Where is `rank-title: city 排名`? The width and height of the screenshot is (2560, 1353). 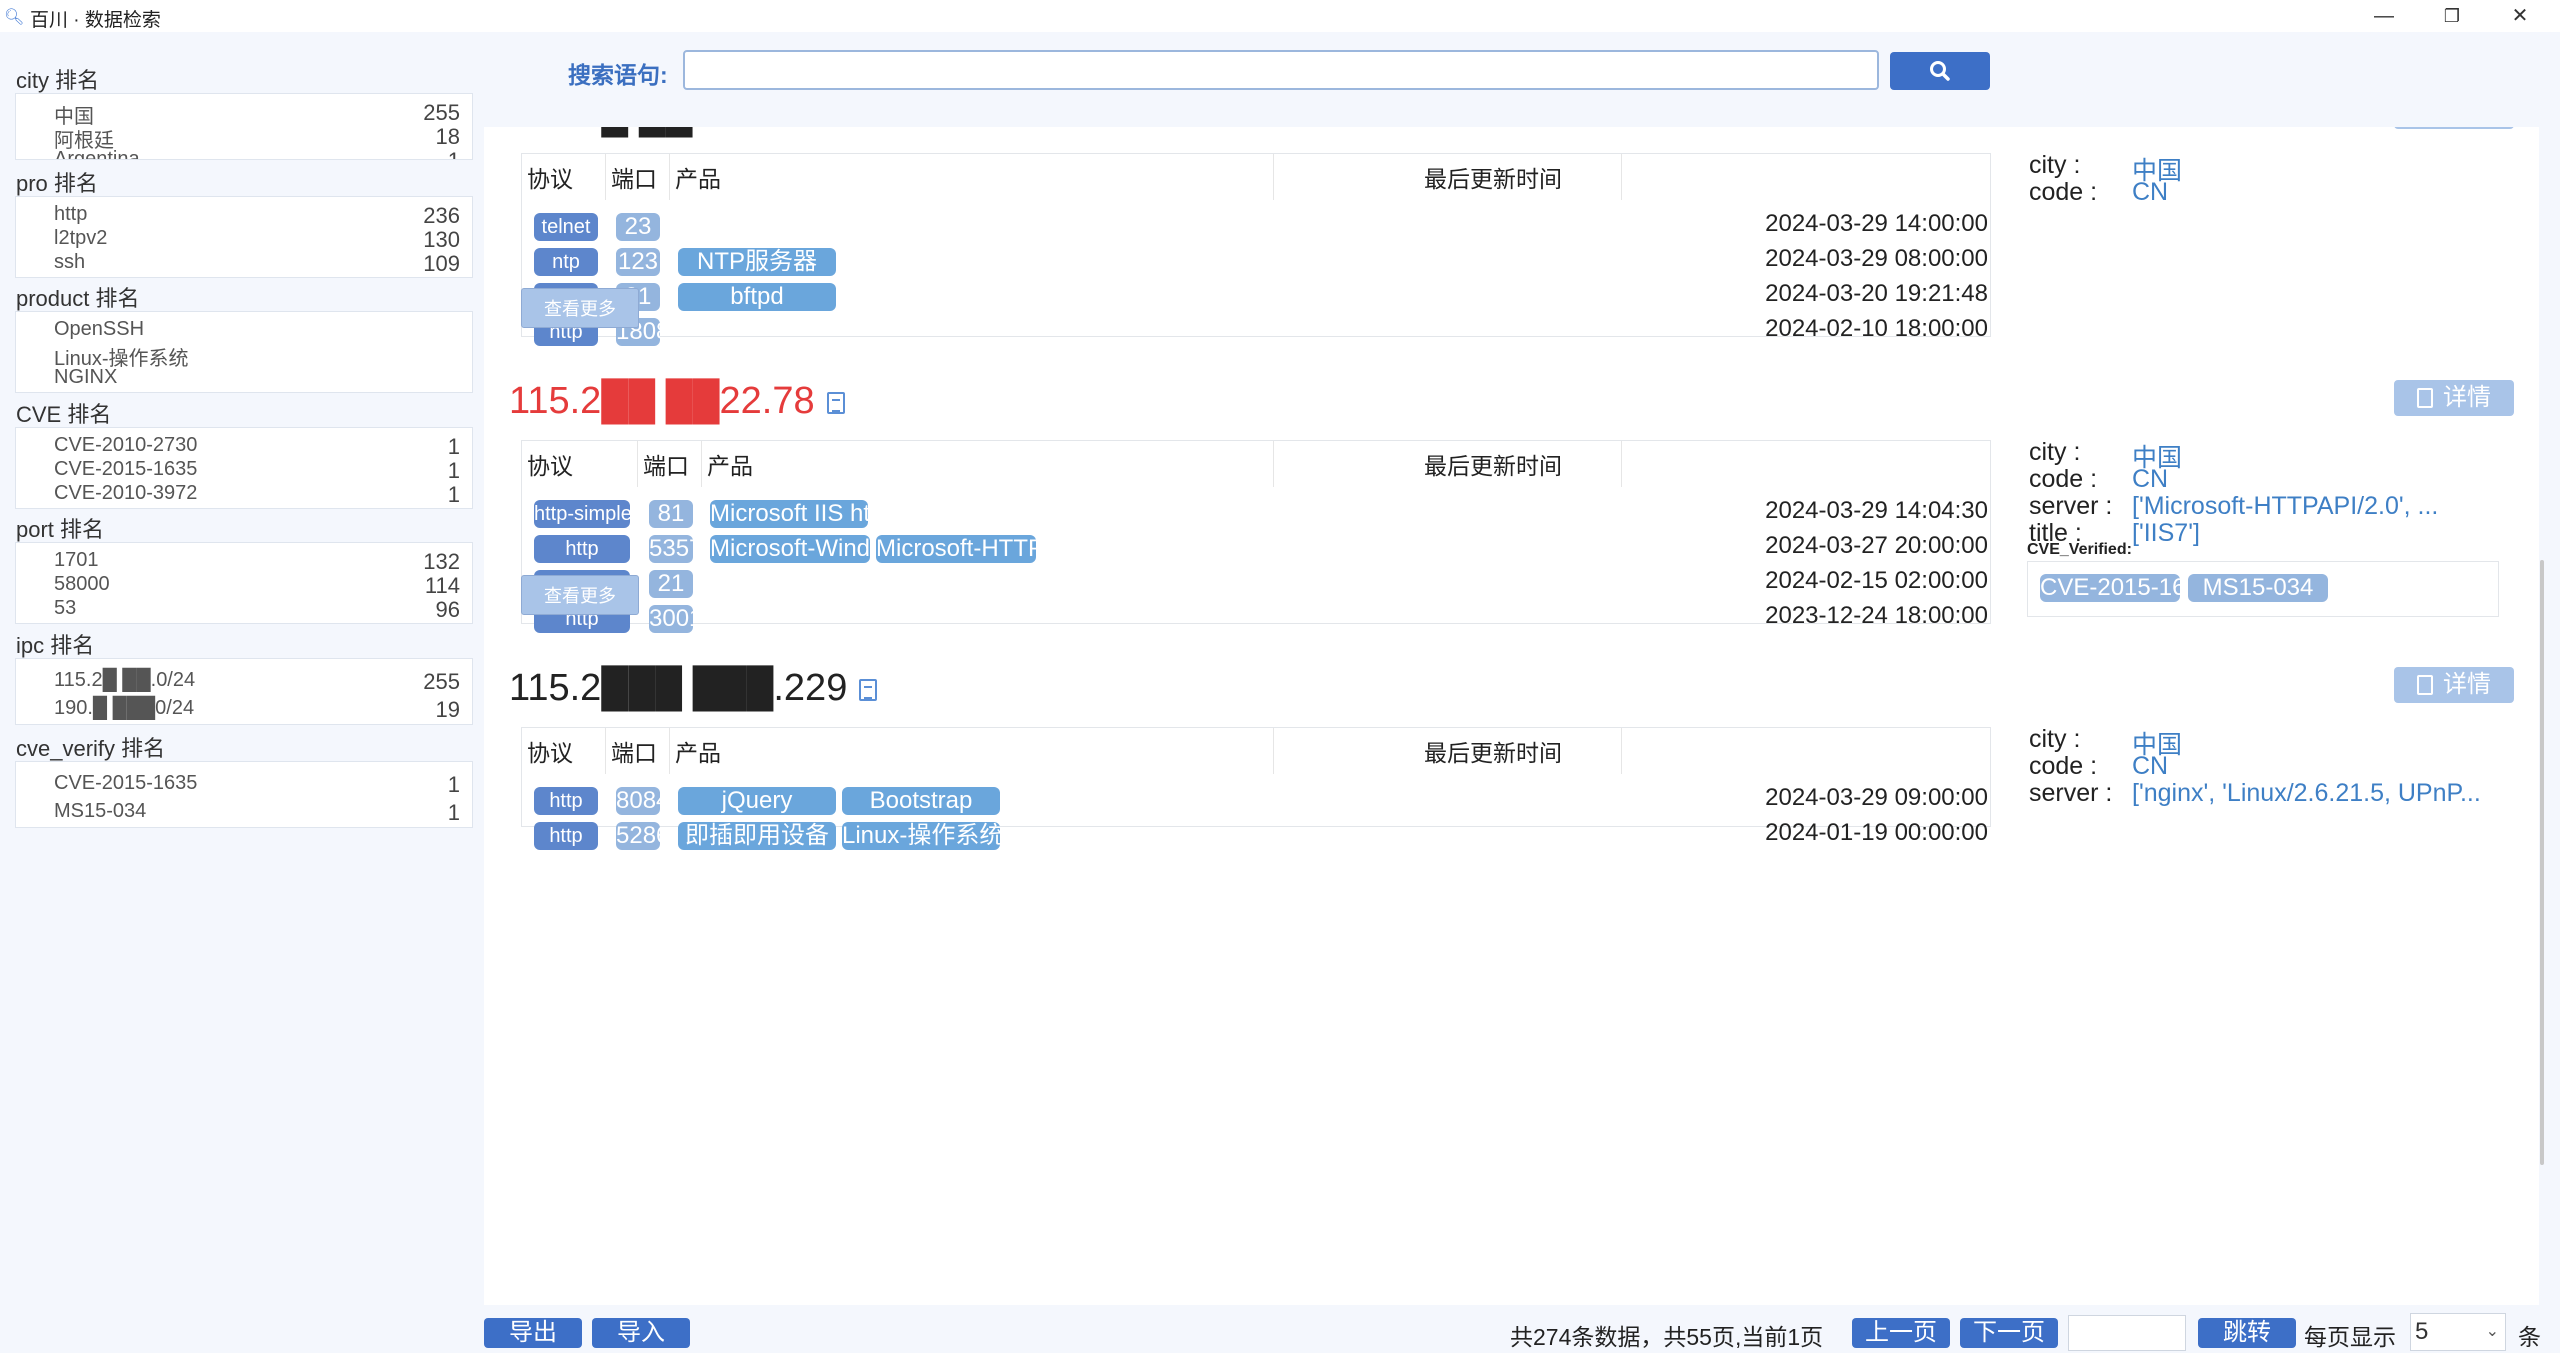
rank-title: city 排名 is located at coordinates (58, 80).